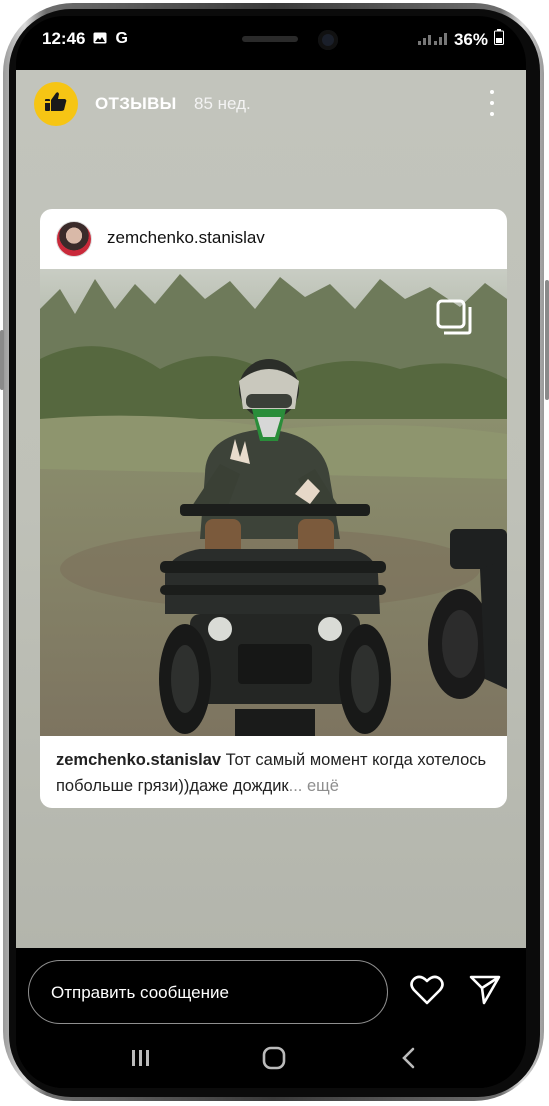 The height and width of the screenshot is (1106, 549). I want to click on recent-apps-icon, so click(141, 1058).